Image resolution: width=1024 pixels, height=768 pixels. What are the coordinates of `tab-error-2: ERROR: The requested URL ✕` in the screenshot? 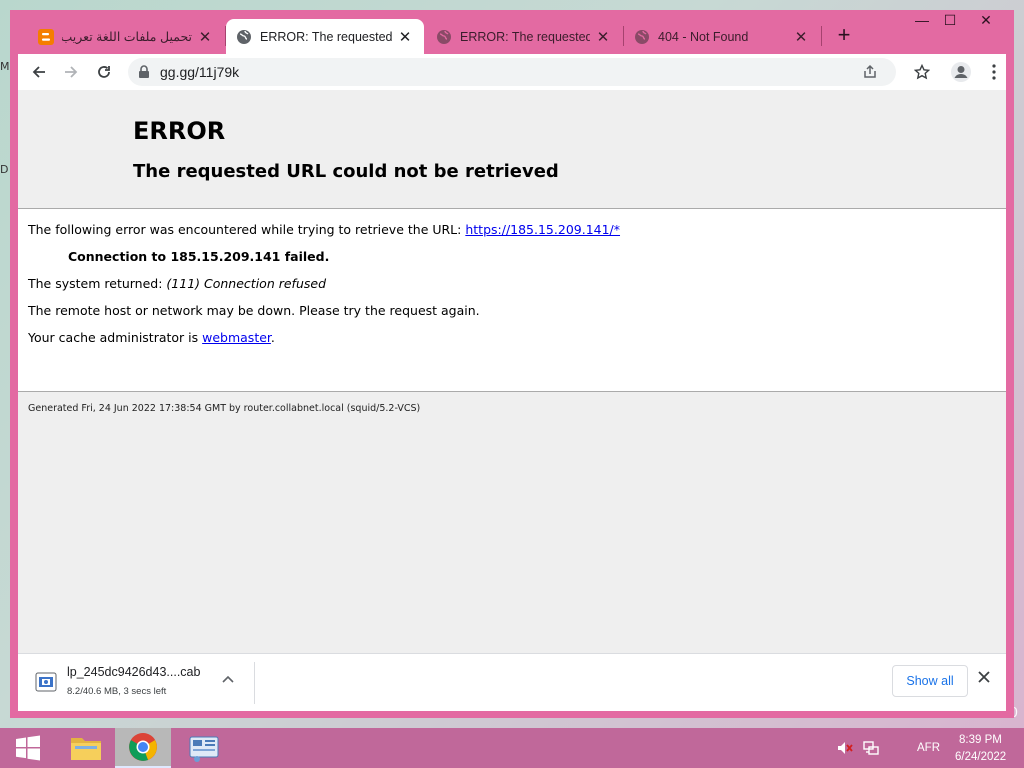 It's located at (524, 36).